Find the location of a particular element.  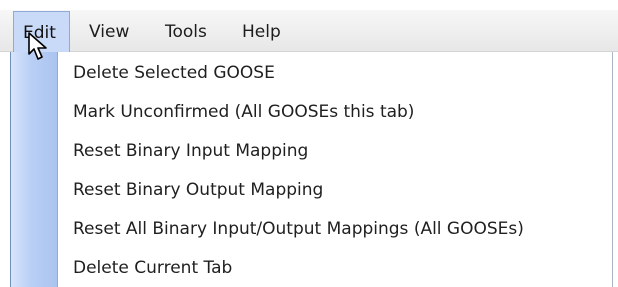

menu-edit: Edit is located at coordinates (41, 32).